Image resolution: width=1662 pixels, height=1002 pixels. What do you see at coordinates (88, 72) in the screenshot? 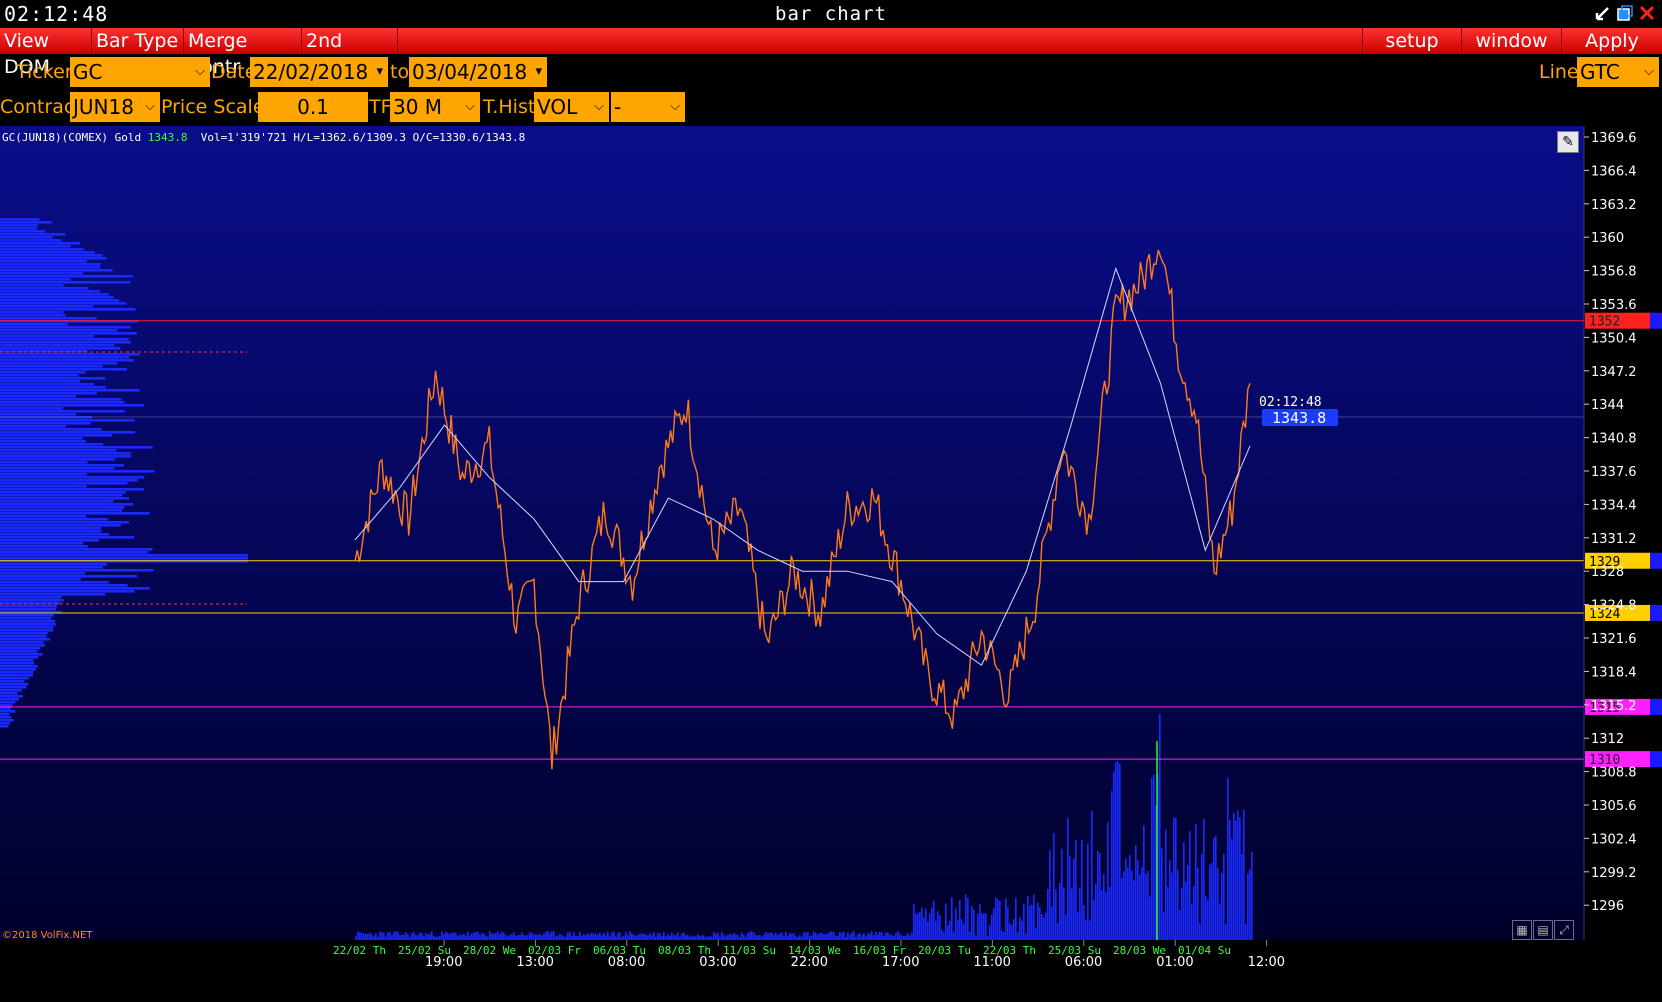
I see `ticker-value: GC` at bounding box center [88, 72].